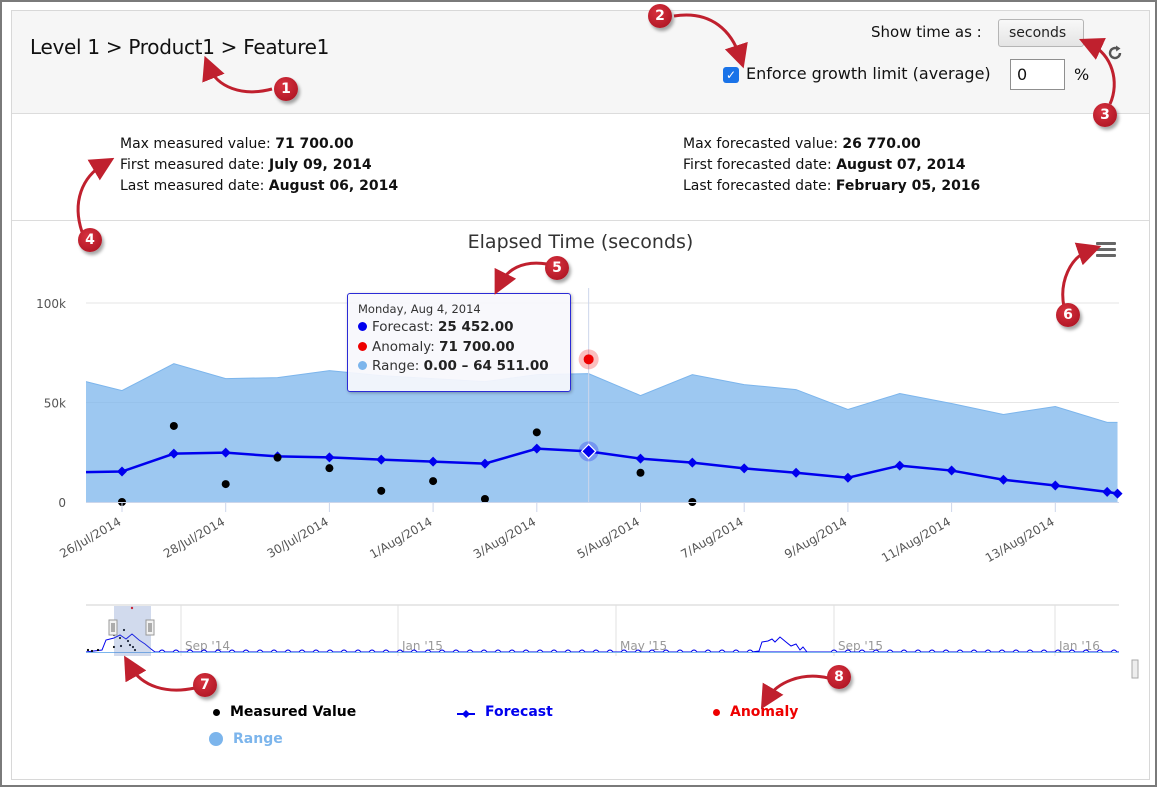 Image resolution: width=1157 pixels, height=789 pixels. Describe the element at coordinates (779, 644) in the screenshot. I see `navigator-forecast-bump` at that location.